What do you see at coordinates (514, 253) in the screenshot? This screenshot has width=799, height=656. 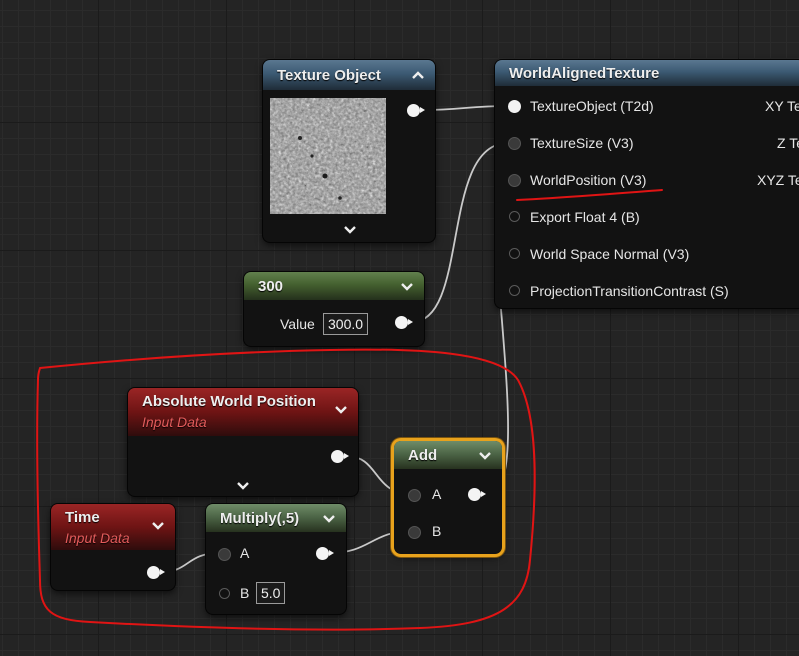 I see `worldspacenormal-input-pin` at bounding box center [514, 253].